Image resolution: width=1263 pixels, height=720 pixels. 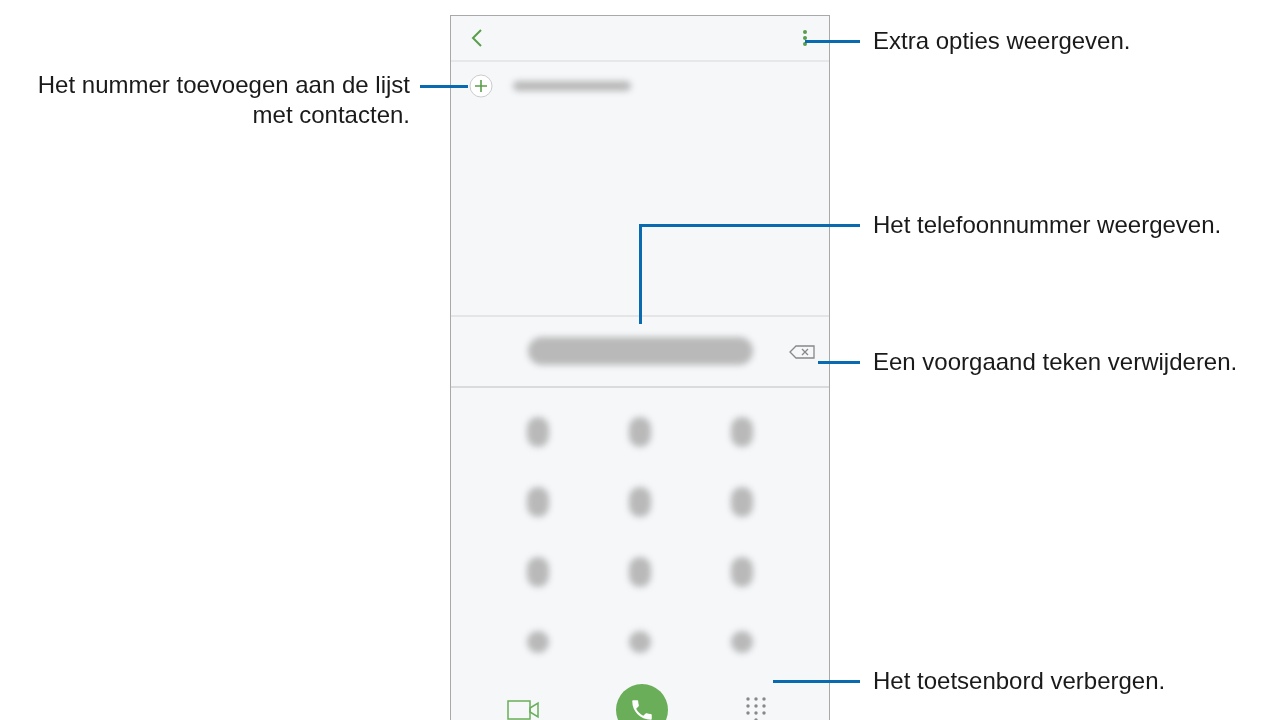 I want to click on callout-text: Het toetsenbord verbergen., so click(x=1019, y=681).